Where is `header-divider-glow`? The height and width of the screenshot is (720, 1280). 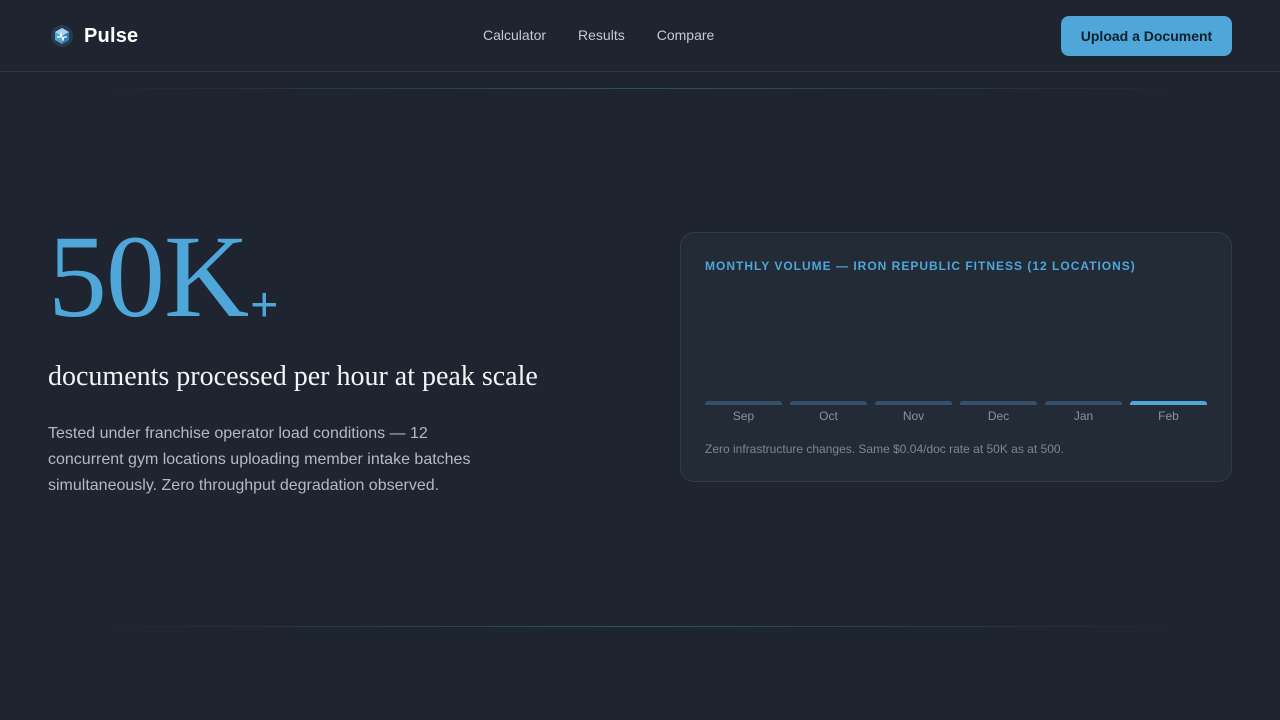 header-divider-glow is located at coordinates (640, 88).